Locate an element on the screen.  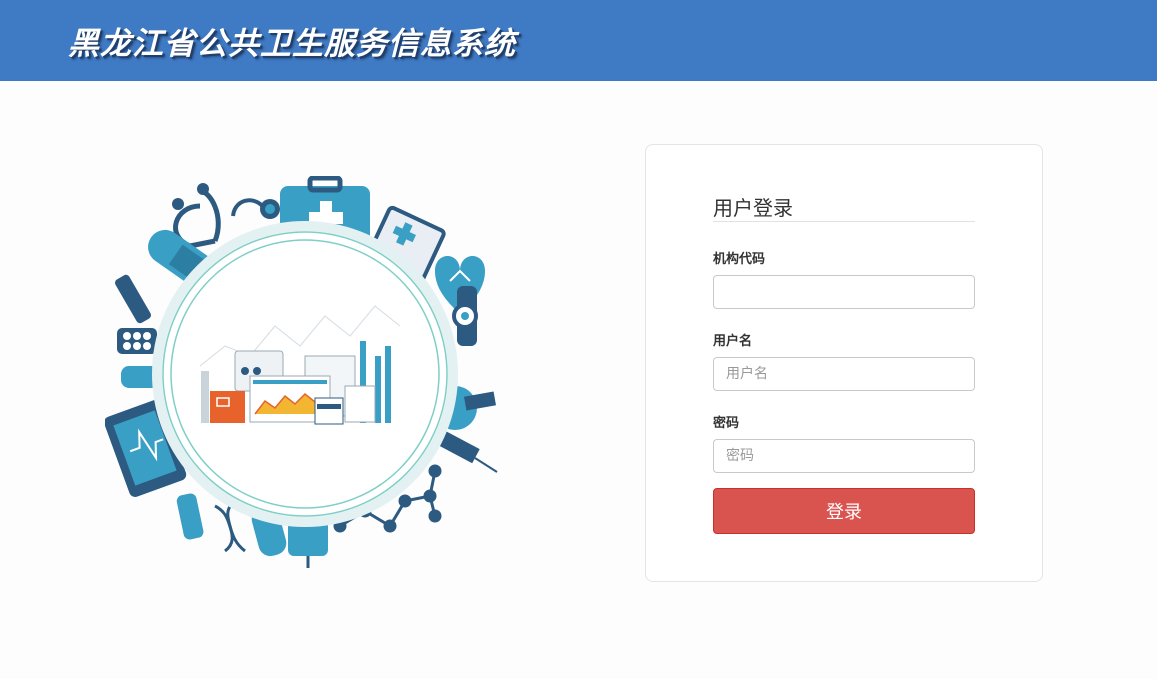
org-code-label: 机构代码 is located at coordinates (739, 259).